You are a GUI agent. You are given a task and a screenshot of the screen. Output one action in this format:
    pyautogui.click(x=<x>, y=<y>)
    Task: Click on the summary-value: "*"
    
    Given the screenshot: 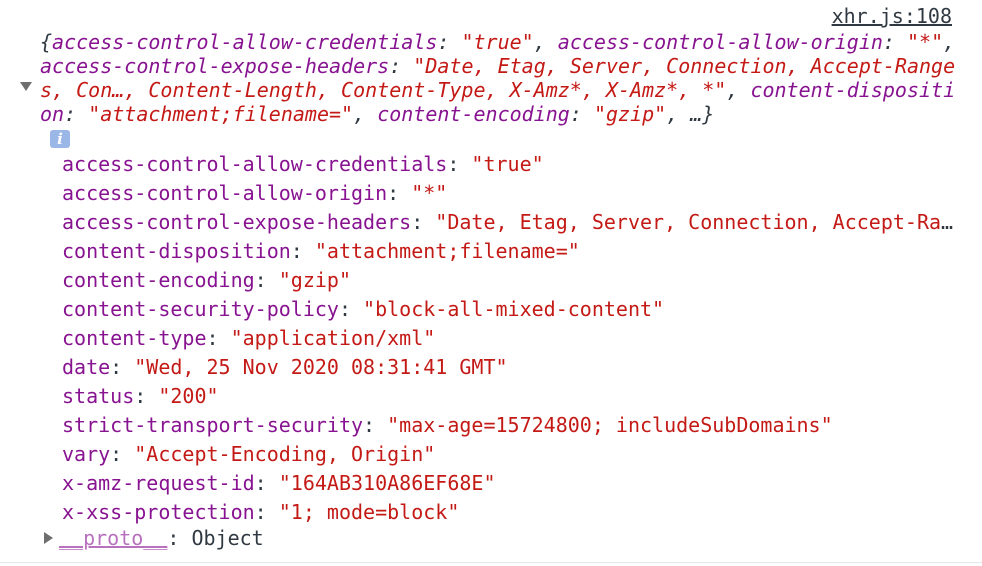 What is the action you would take?
    pyautogui.click(x=925, y=42)
    